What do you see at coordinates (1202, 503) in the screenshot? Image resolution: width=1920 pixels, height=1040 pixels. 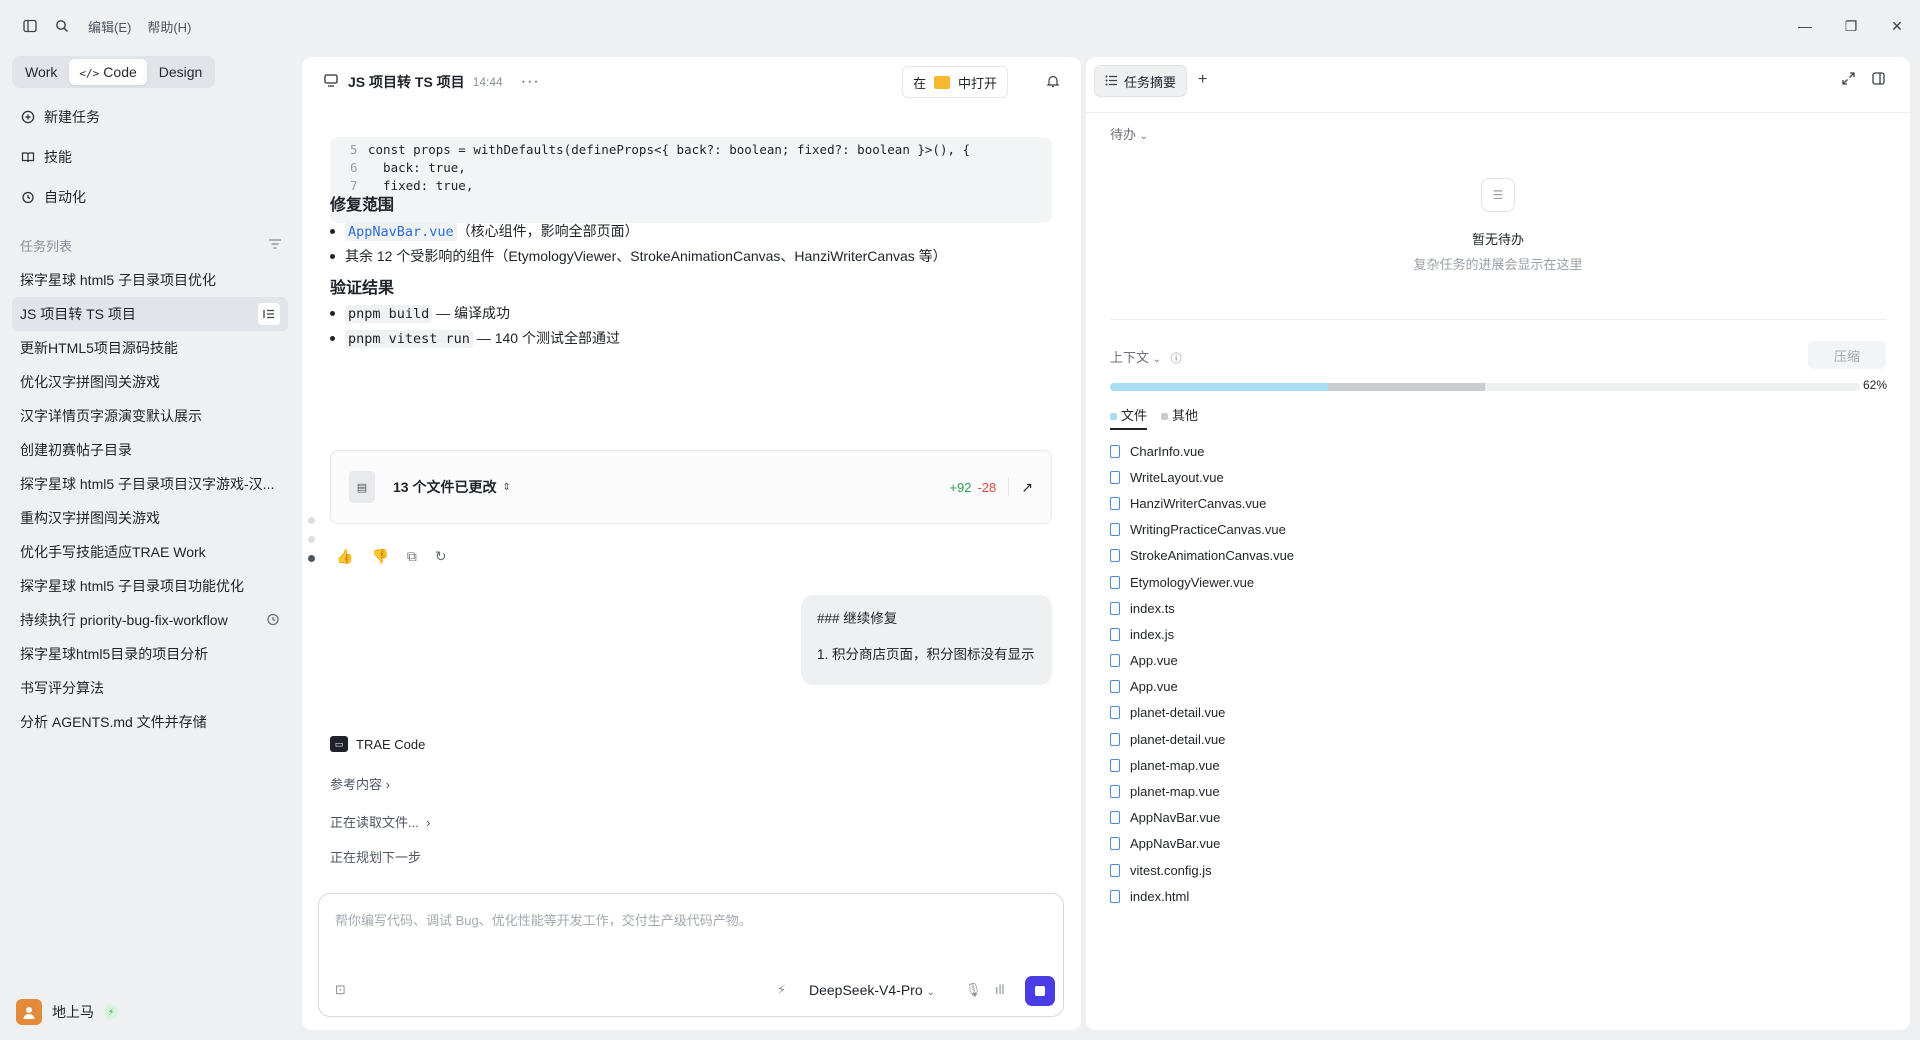 I see `file-row: HanziWriterCanvas.vue` at bounding box center [1202, 503].